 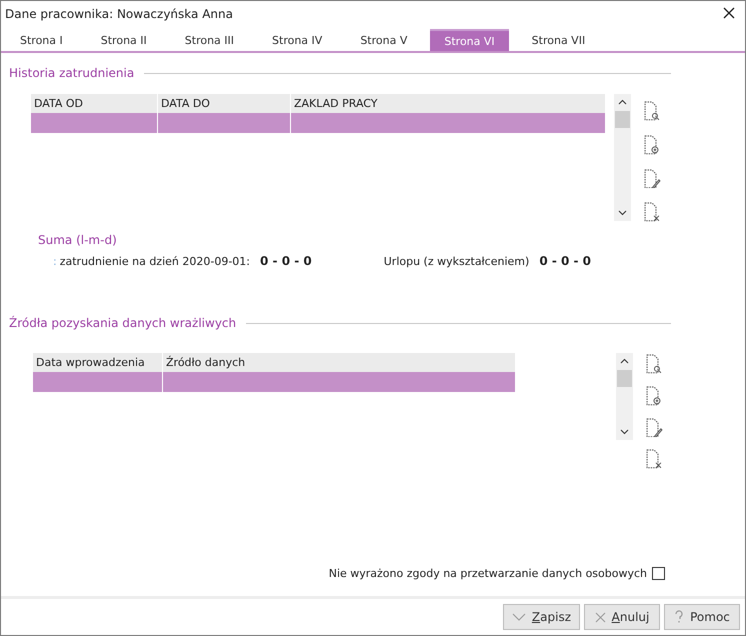 I want to click on tab: Strona I, so click(x=41, y=40).